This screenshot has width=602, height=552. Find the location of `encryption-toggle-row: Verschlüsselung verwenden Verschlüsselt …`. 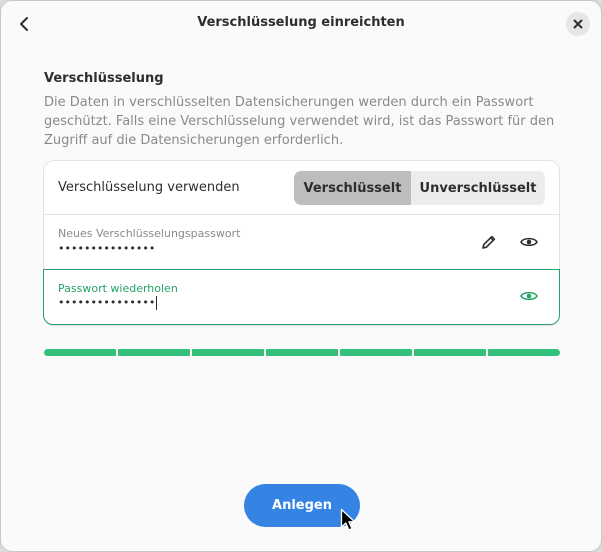

encryption-toggle-row: Verschlüsselung verwenden Verschlüsselt … is located at coordinates (301, 188).